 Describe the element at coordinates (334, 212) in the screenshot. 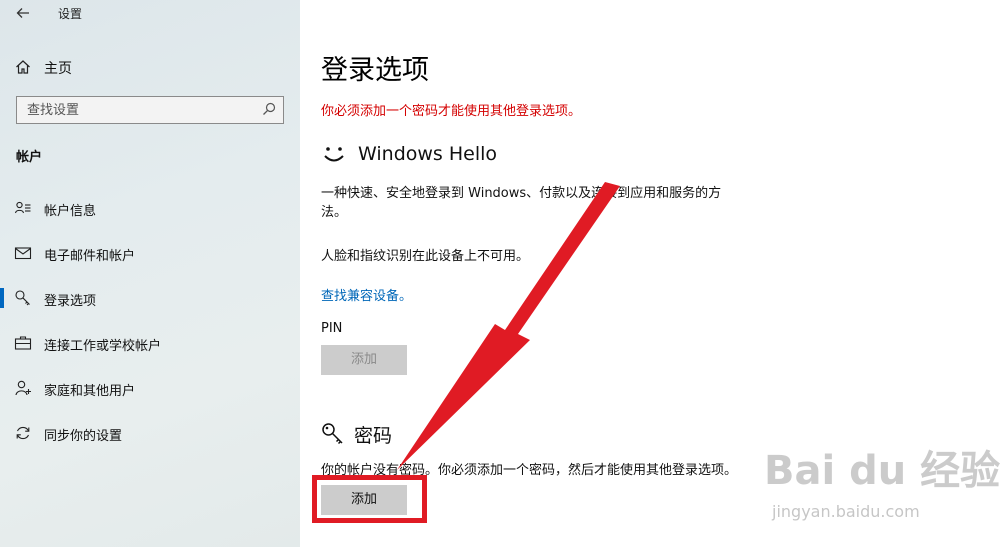

I see `description-line: 法。` at that location.